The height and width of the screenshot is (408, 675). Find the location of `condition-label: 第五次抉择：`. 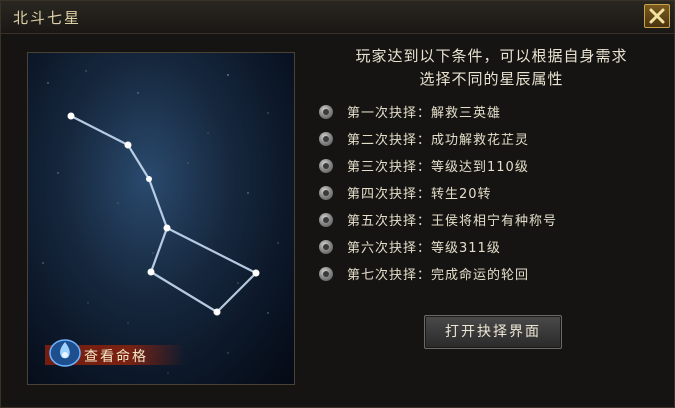

condition-label: 第五次抉择： is located at coordinates (389, 221).